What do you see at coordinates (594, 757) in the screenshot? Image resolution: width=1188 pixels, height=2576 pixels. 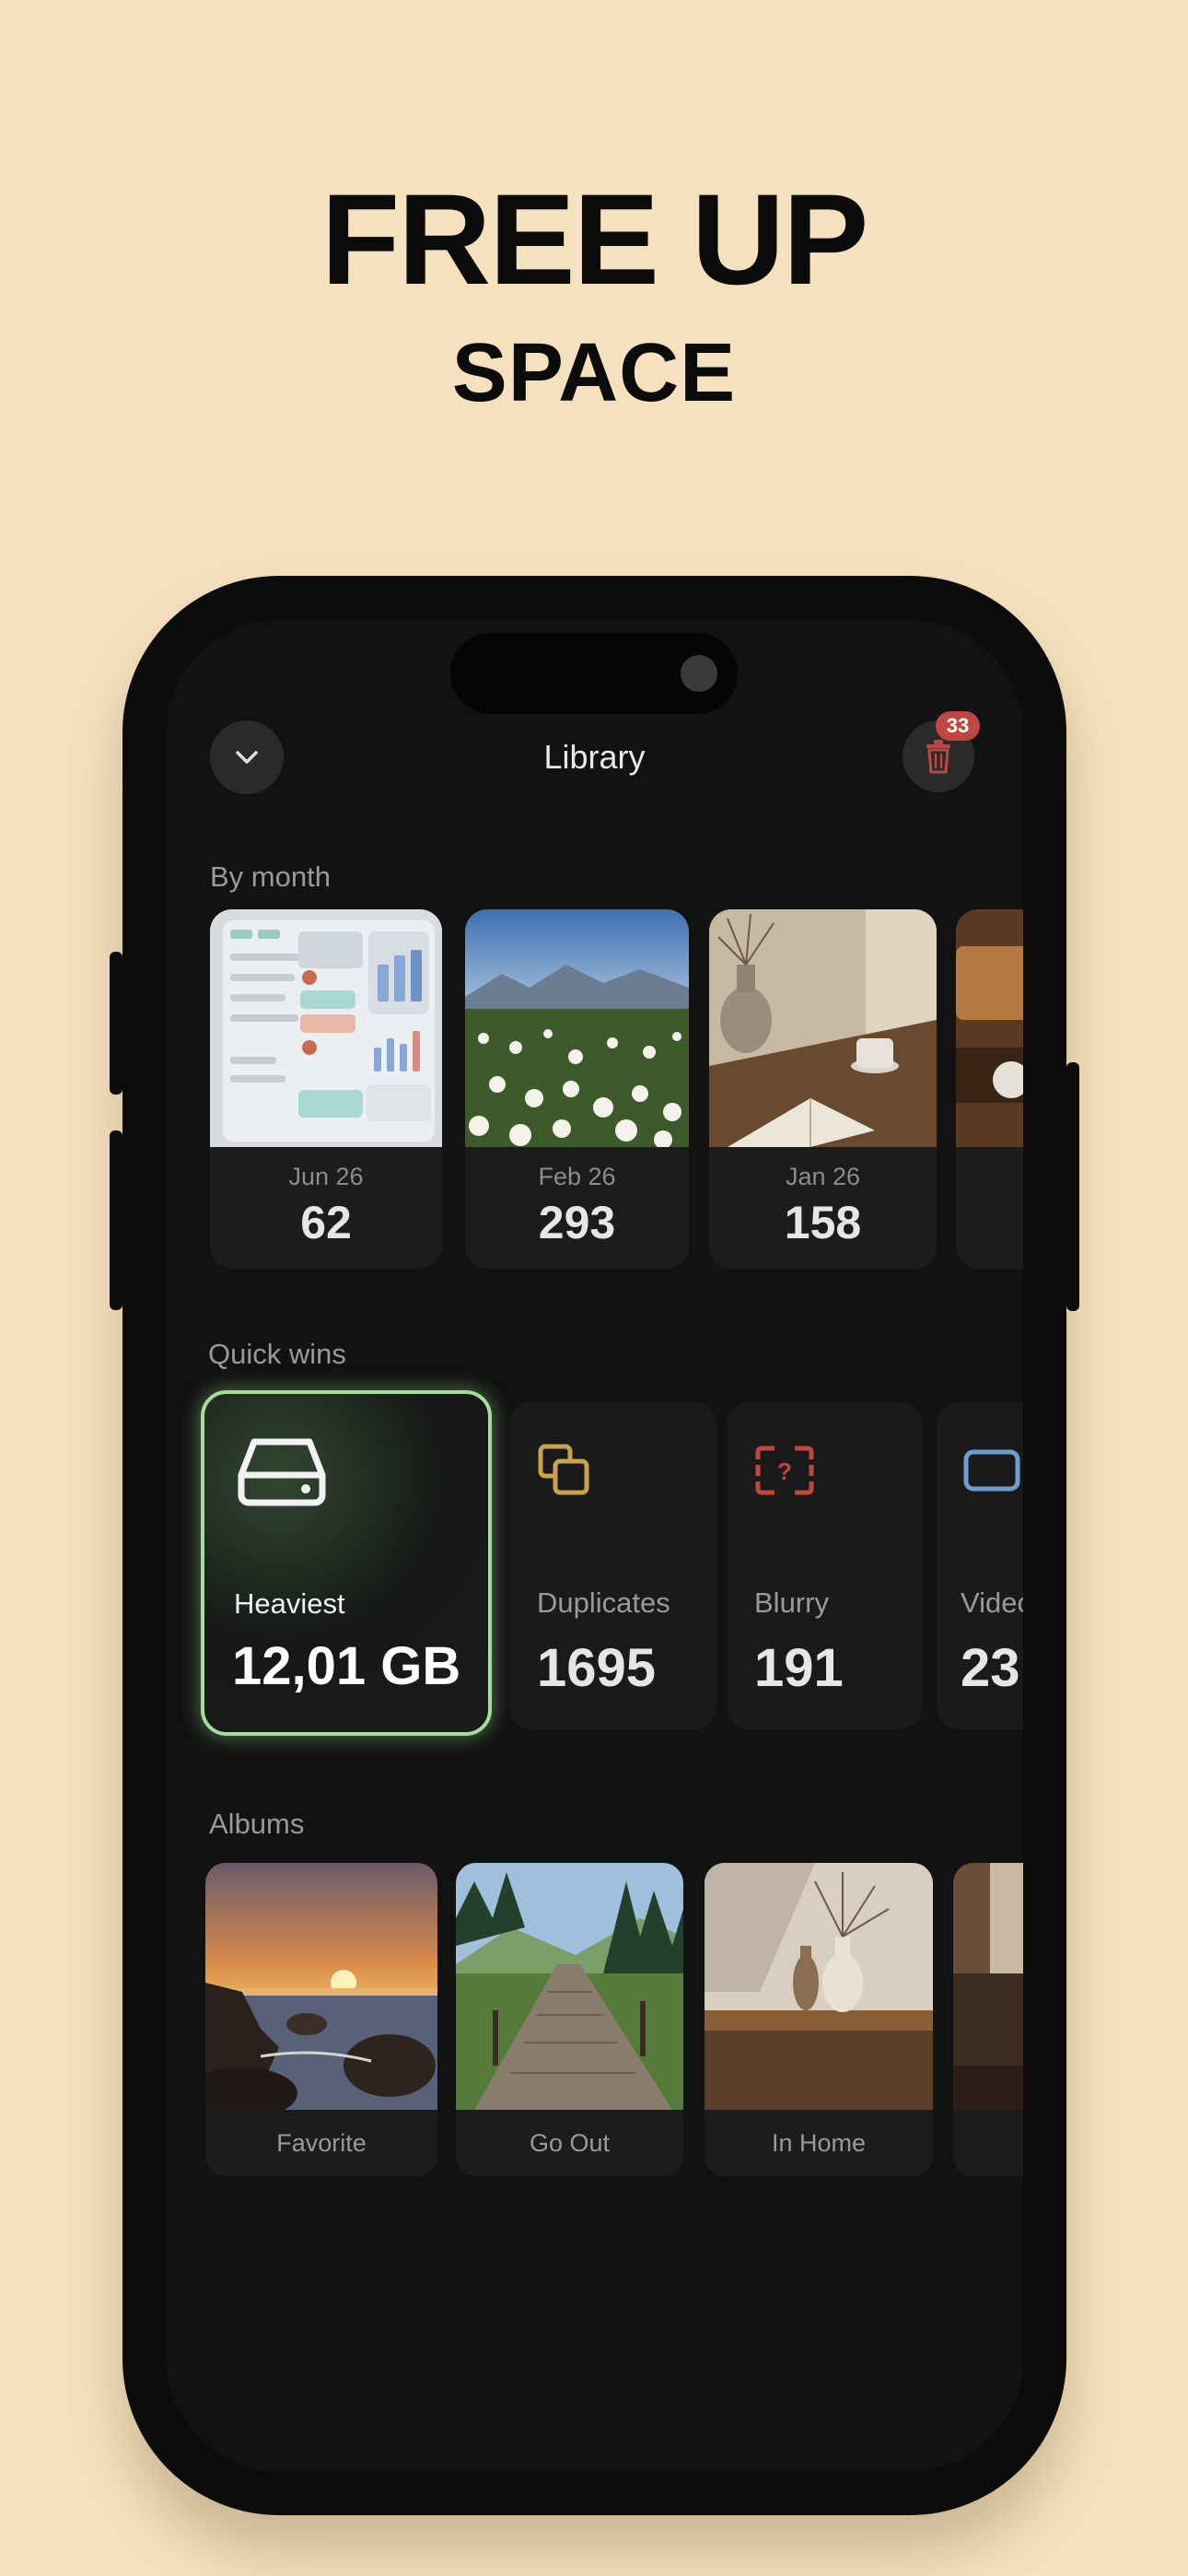 I see `page-title: Library` at bounding box center [594, 757].